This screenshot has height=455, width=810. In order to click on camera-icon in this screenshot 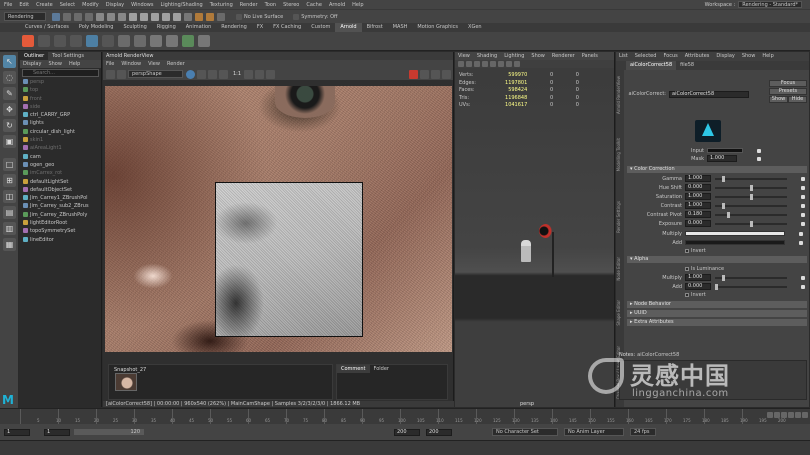, I will do `click(461, 64)`.